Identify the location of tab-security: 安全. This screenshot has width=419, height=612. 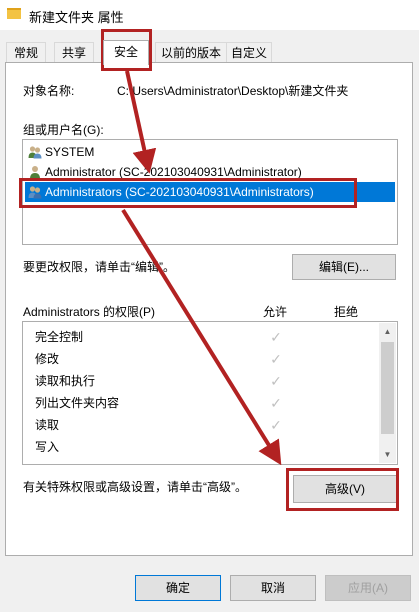
(126, 52).